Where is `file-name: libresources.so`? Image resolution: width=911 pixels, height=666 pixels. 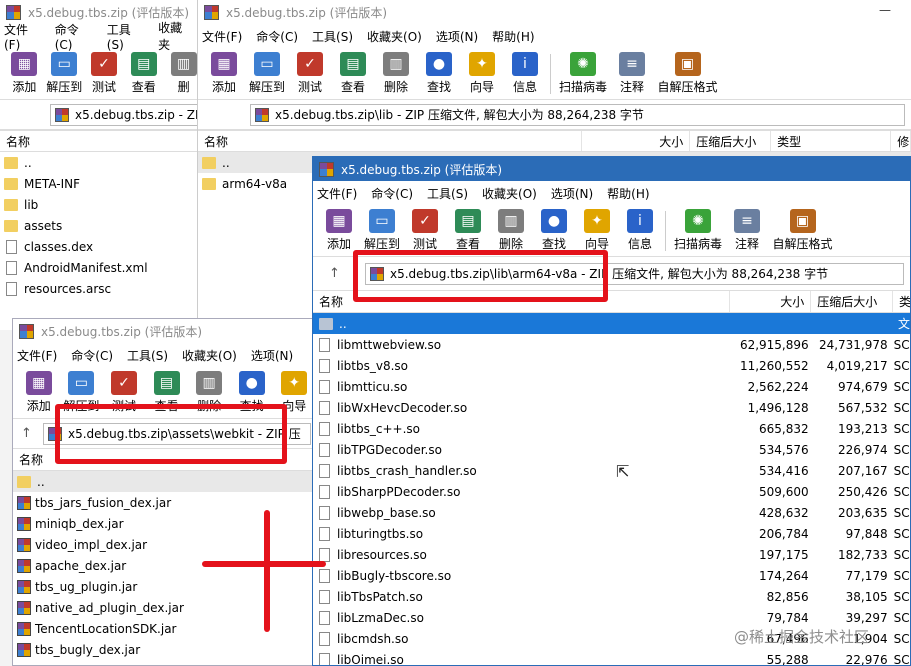
file-name: libresources.so is located at coordinates (382, 554).